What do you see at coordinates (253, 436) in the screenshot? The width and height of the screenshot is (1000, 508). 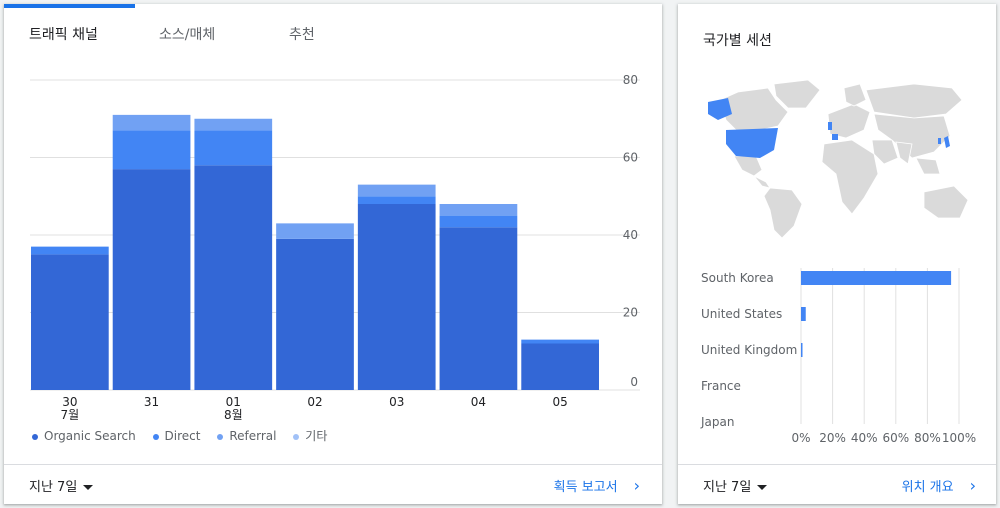 I see `legend-label: Referral` at bounding box center [253, 436].